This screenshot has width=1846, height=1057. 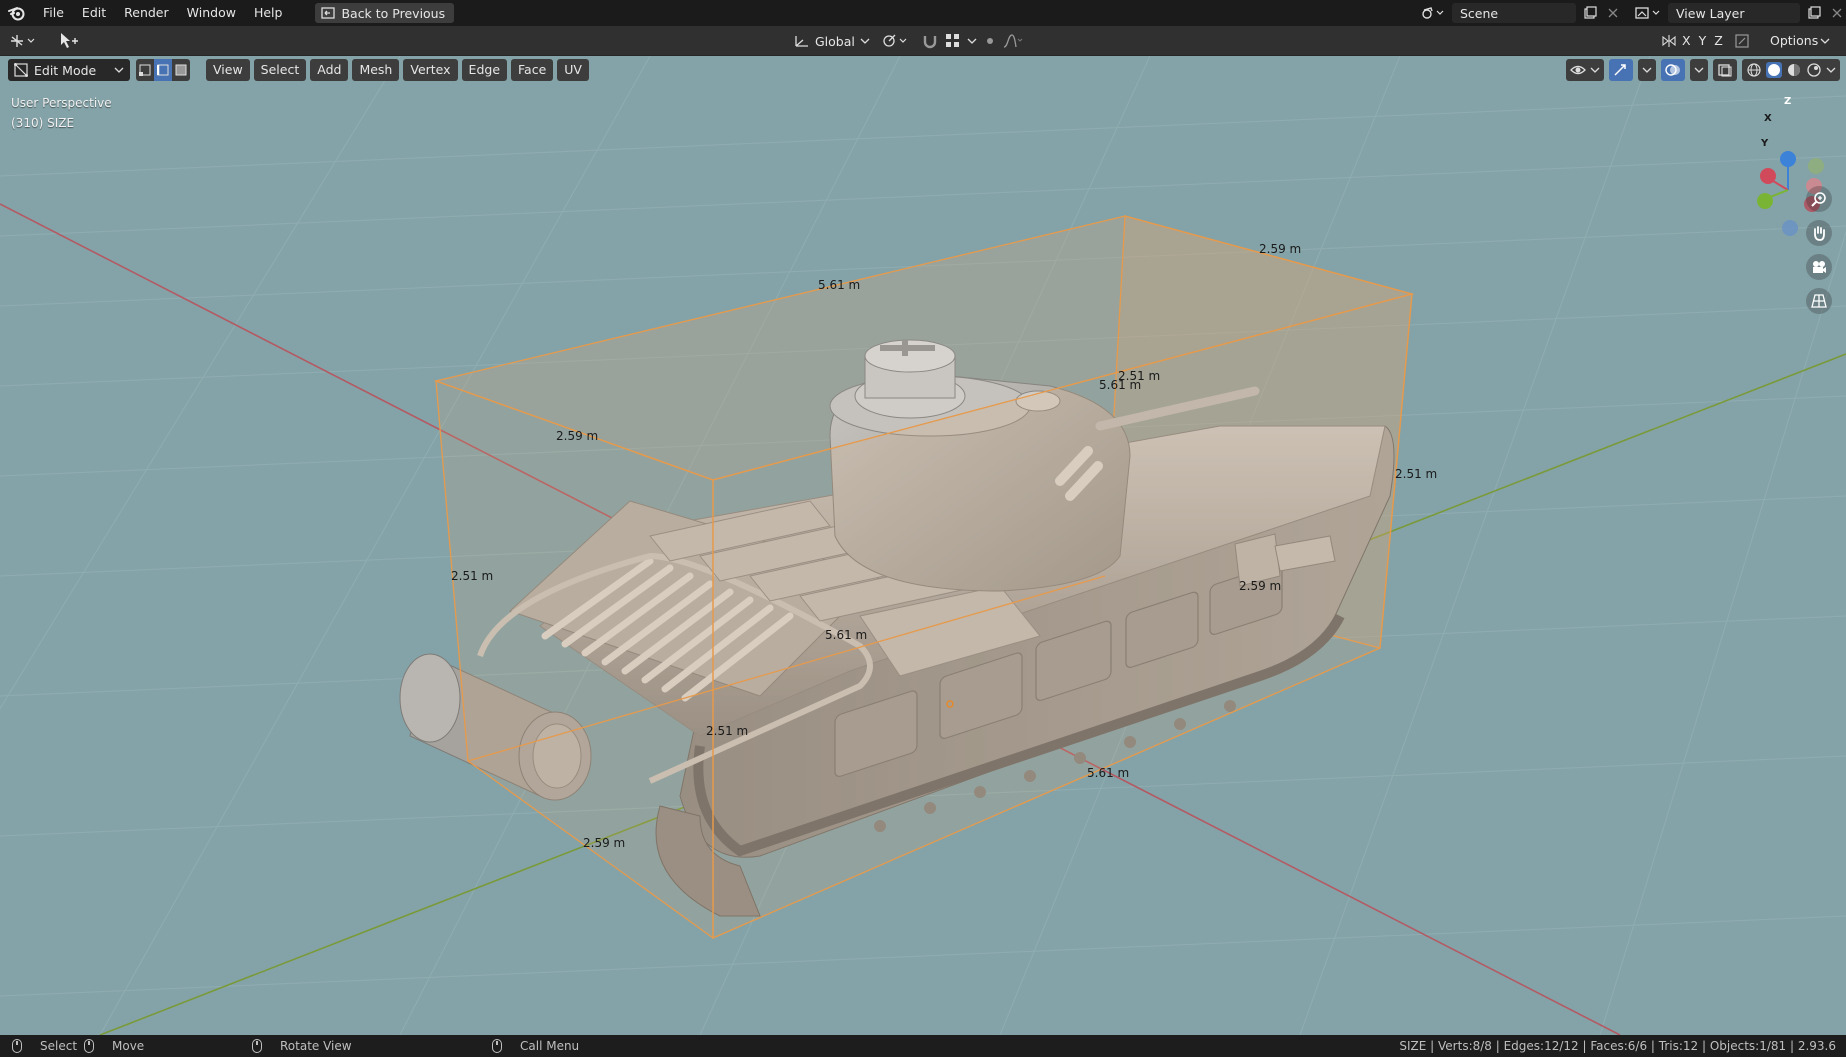 What do you see at coordinates (1794, 70) in the screenshot?
I see `material-shading-icon` at bounding box center [1794, 70].